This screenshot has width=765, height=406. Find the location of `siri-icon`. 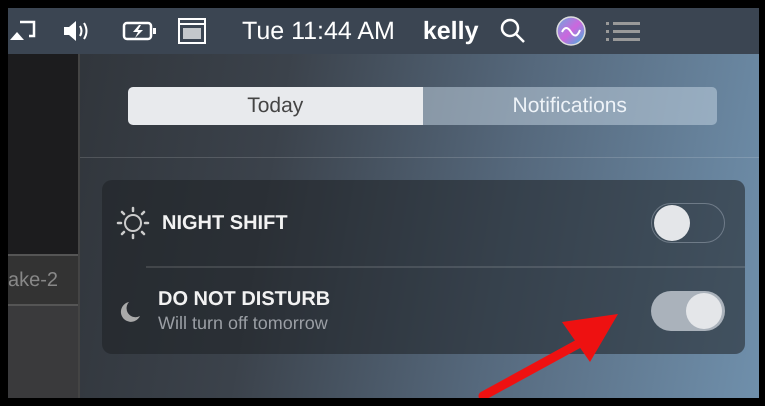

siri-icon is located at coordinates (571, 31).